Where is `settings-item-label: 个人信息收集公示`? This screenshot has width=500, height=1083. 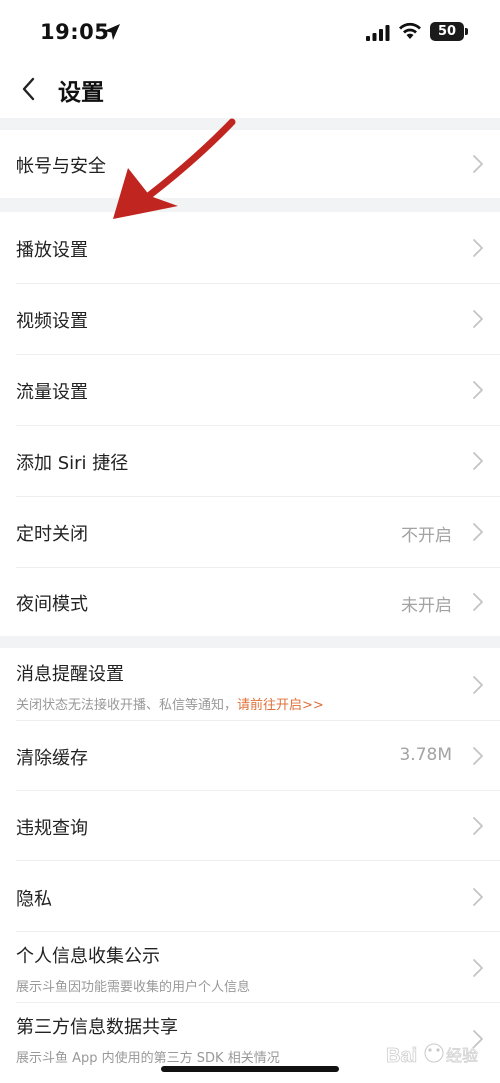
settings-item-label: 个人信息收集公示 is located at coordinates (88, 956).